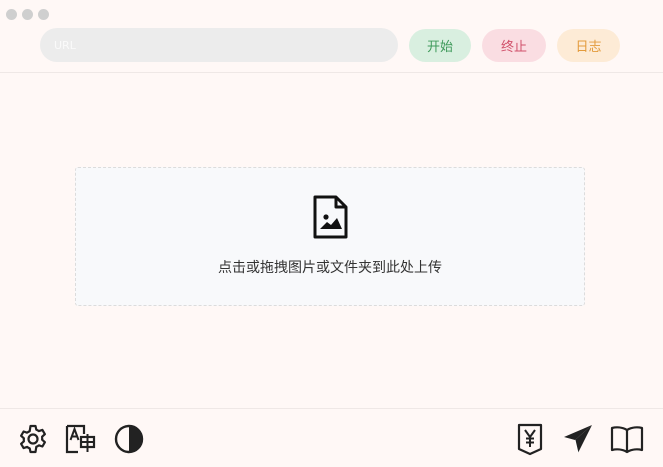 The height and width of the screenshot is (467, 663). I want to click on docs-button, so click(627, 439).